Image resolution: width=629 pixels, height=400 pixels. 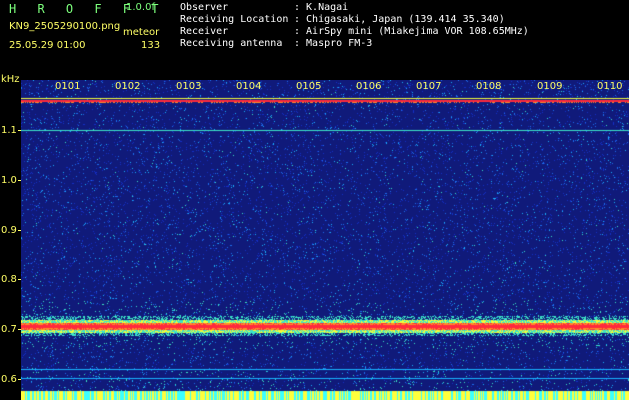 I want to click on info-key: Receiving Location, so click(x=234, y=19).